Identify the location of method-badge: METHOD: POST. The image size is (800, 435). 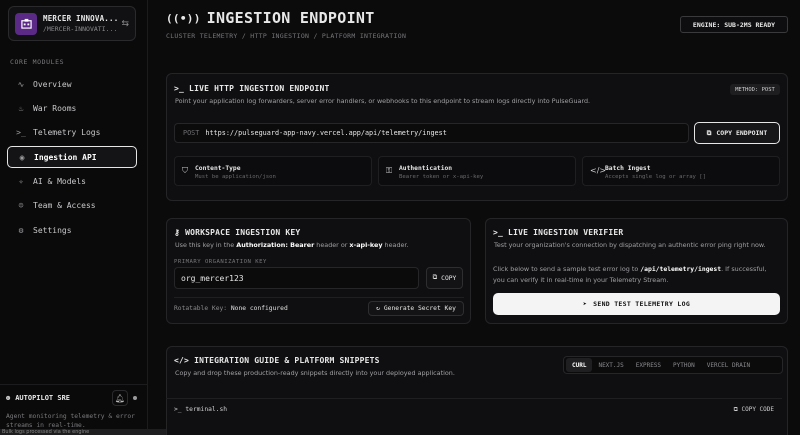
(755, 89).